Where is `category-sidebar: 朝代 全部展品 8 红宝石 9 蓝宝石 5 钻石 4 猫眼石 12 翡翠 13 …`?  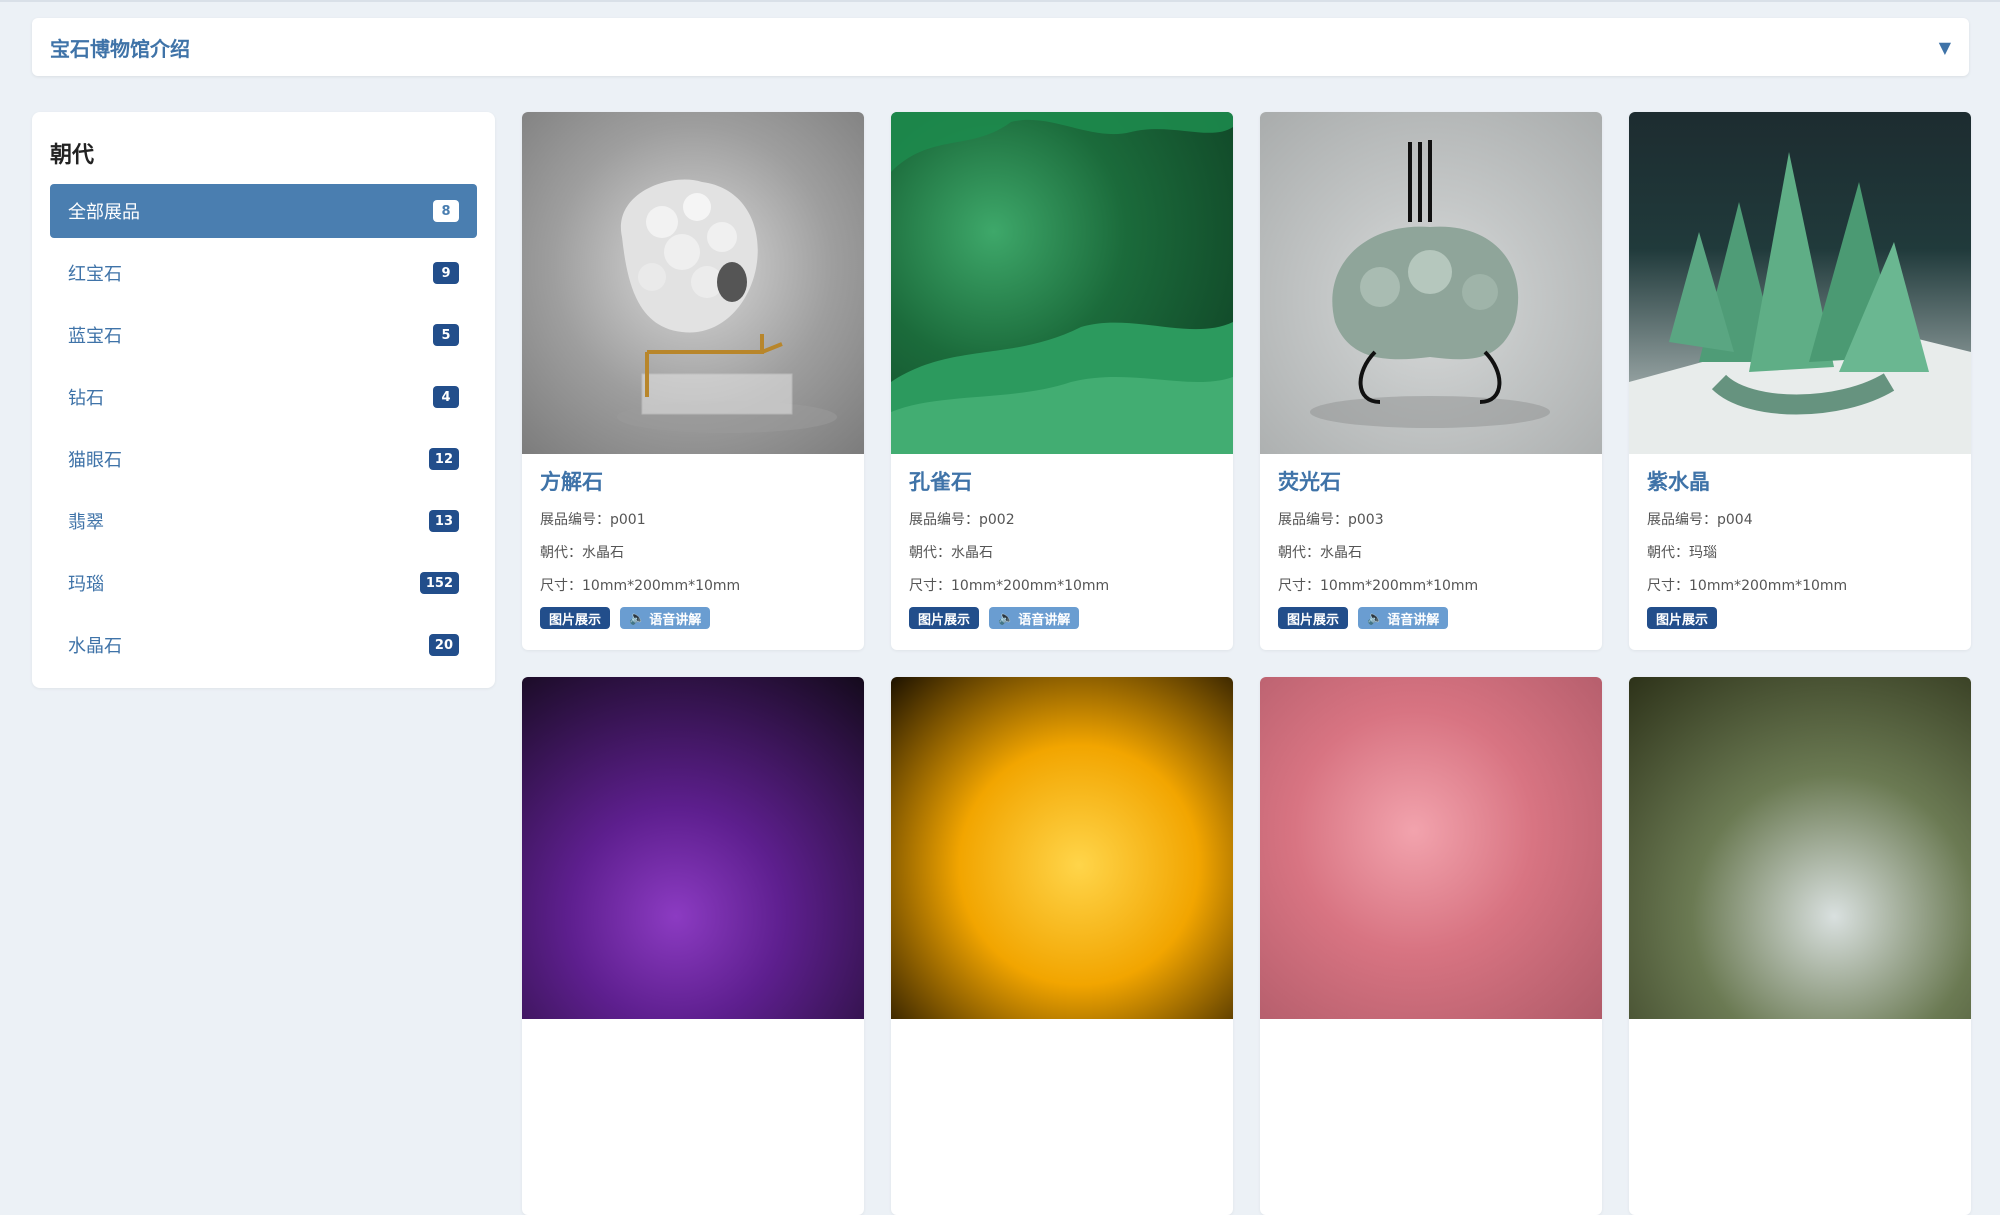
category-sidebar: 朝代 全部展品 8 红宝石 9 蓝宝石 5 钻石 4 猫眼石 12 翡翠 13 … is located at coordinates (263, 400).